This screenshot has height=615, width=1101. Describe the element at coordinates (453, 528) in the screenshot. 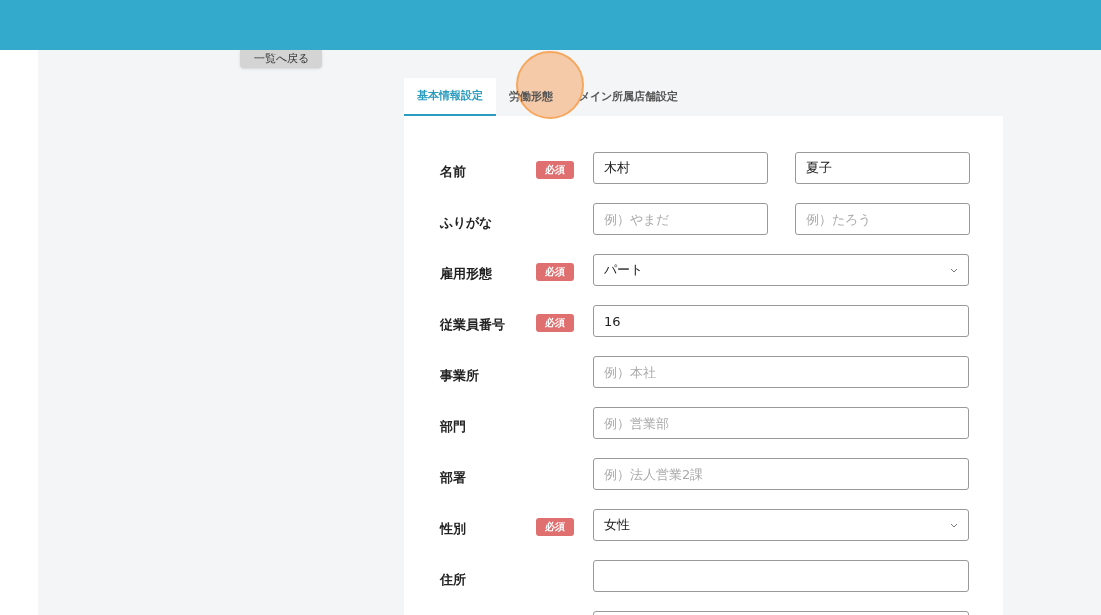

I see `field-label: 性別` at that location.